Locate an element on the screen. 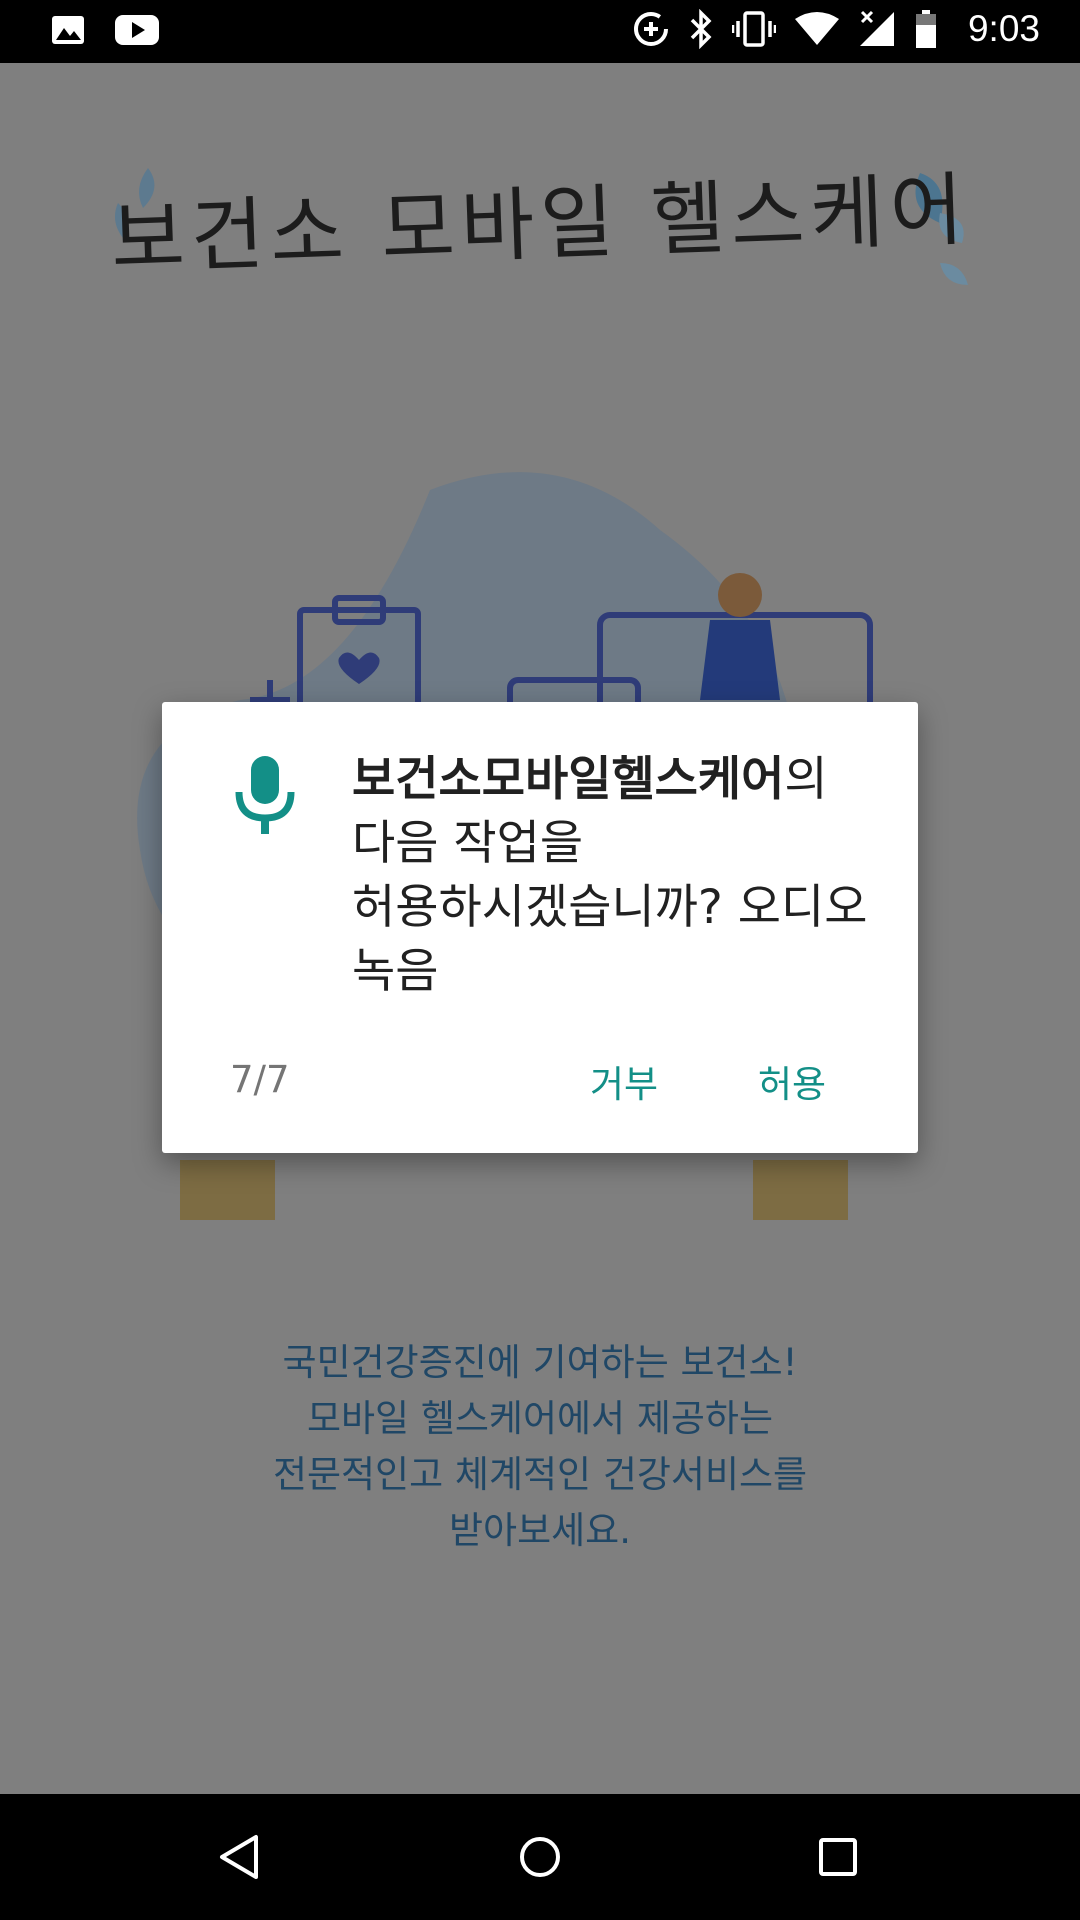 The width and height of the screenshot is (1080, 1920). battery-icon is located at coordinates (925, 29).